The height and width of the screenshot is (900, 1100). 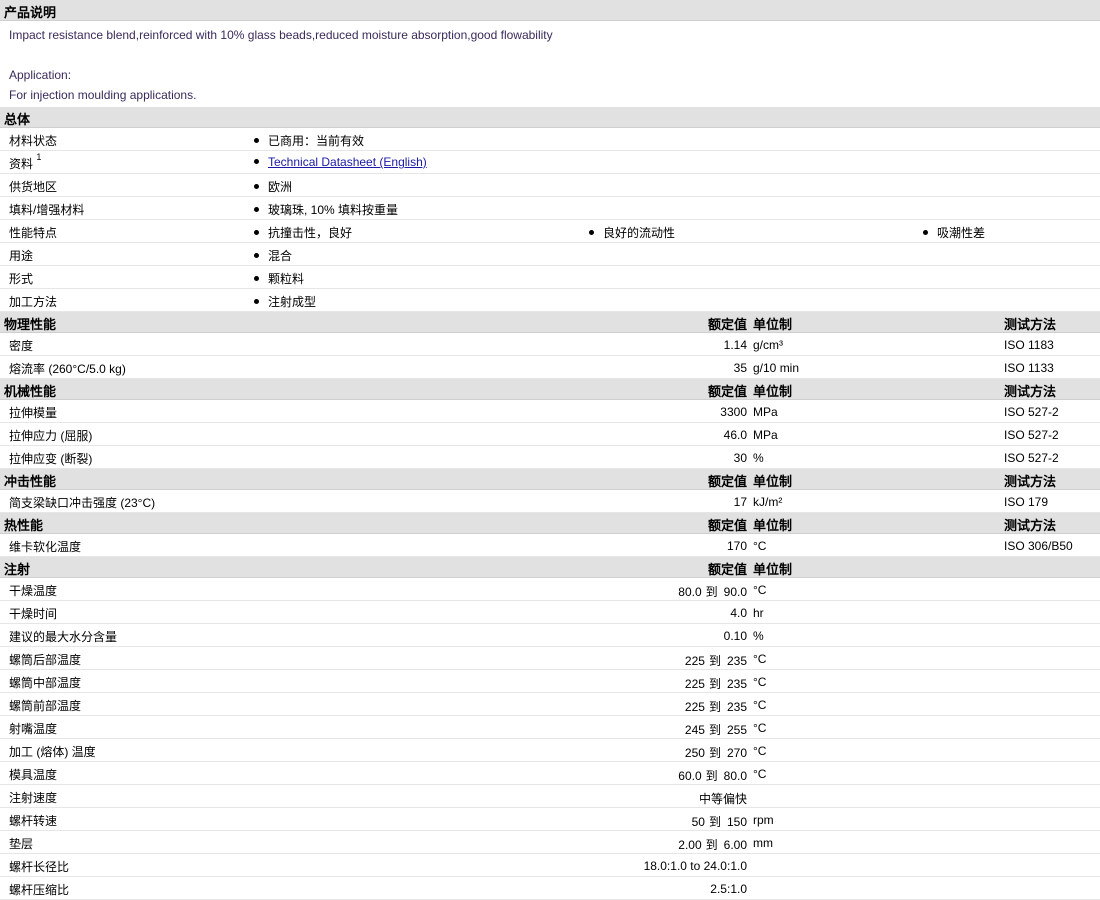 I want to click on list-item: 吸潮性差, so click(x=954, y=232).